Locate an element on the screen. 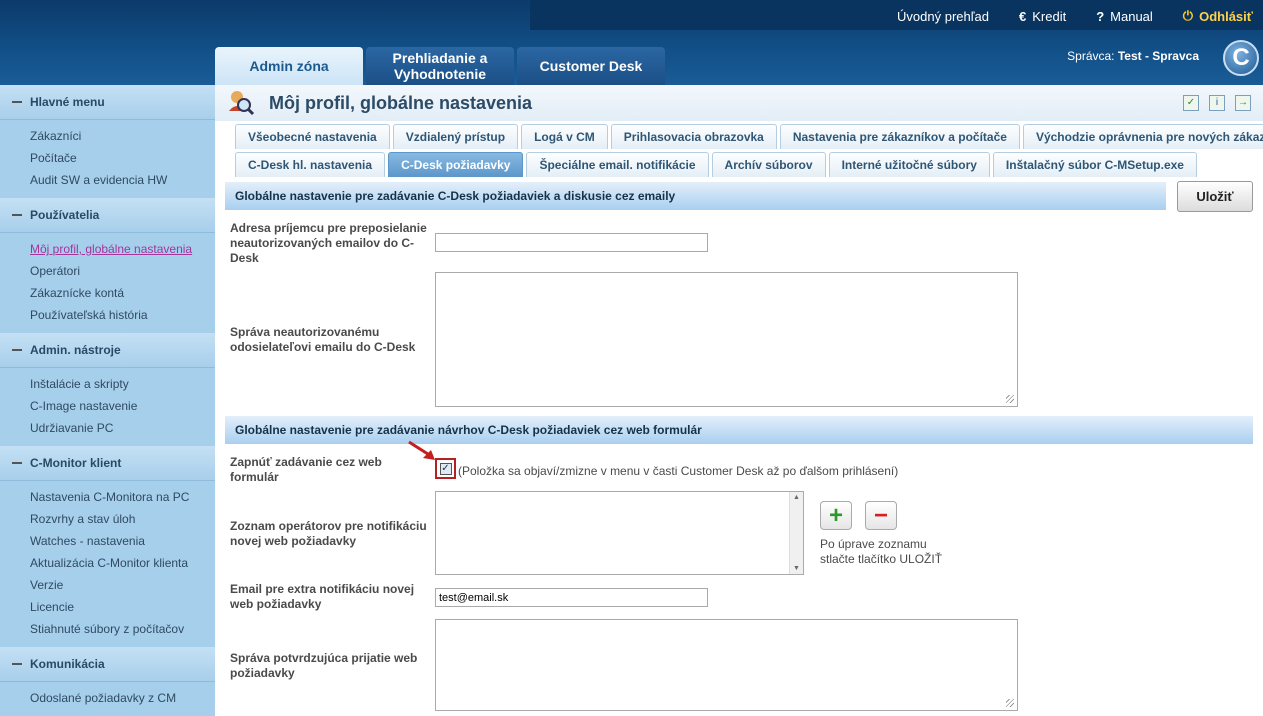  overview-link: Úvodný prehľad is located at coordinates (943, 16).